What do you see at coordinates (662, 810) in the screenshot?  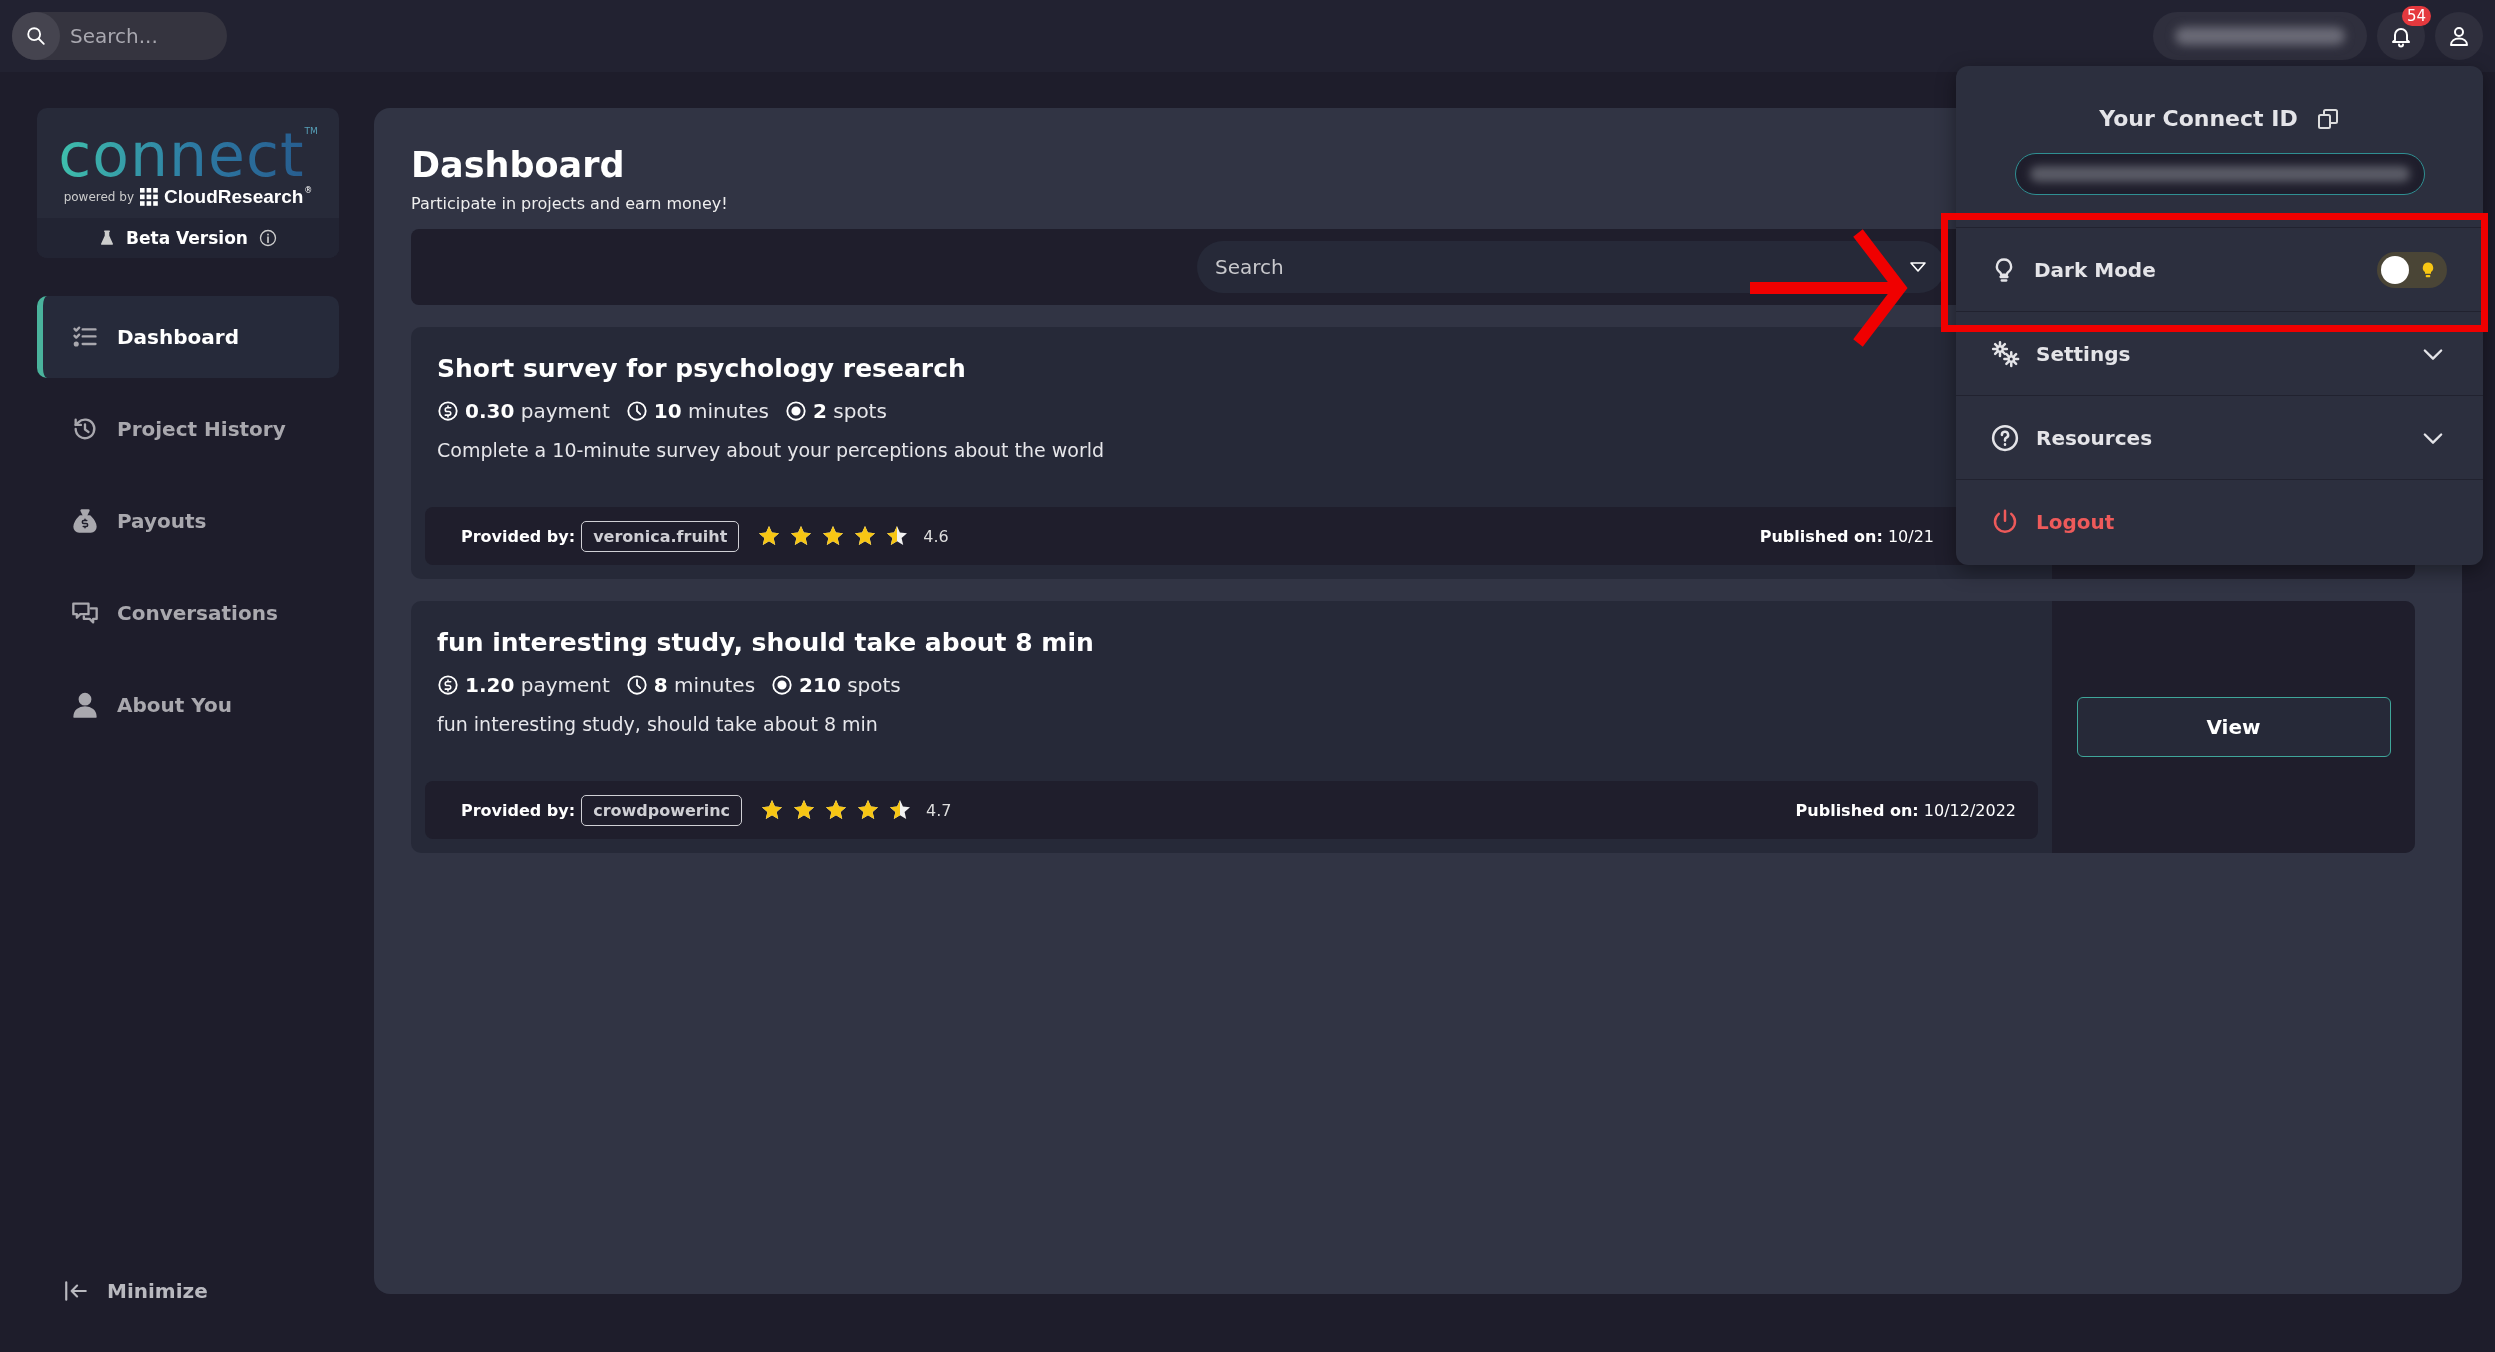 I see `provider-tag: crowdpowerinc` at bounding box center [662, 810].